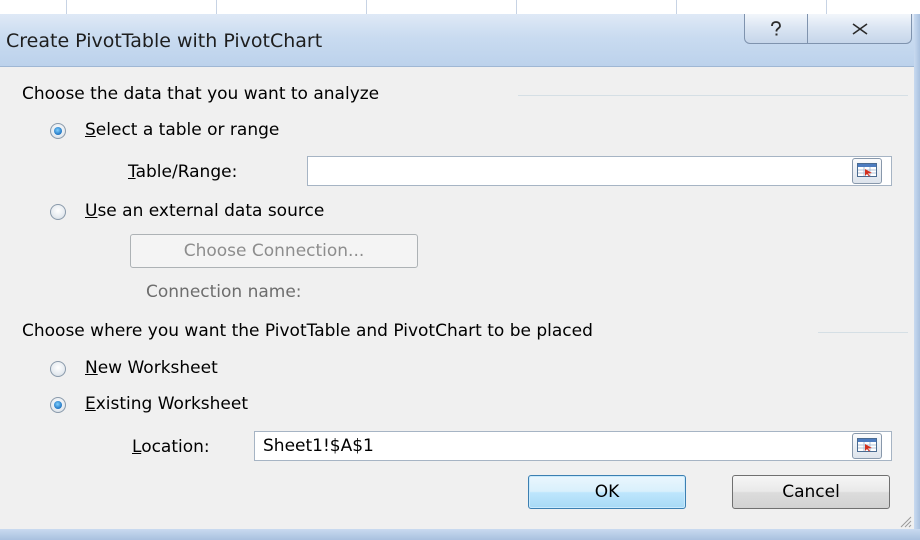 The image size is (920, 540). I want to click on spreadsheet-background, so click(460, 7).